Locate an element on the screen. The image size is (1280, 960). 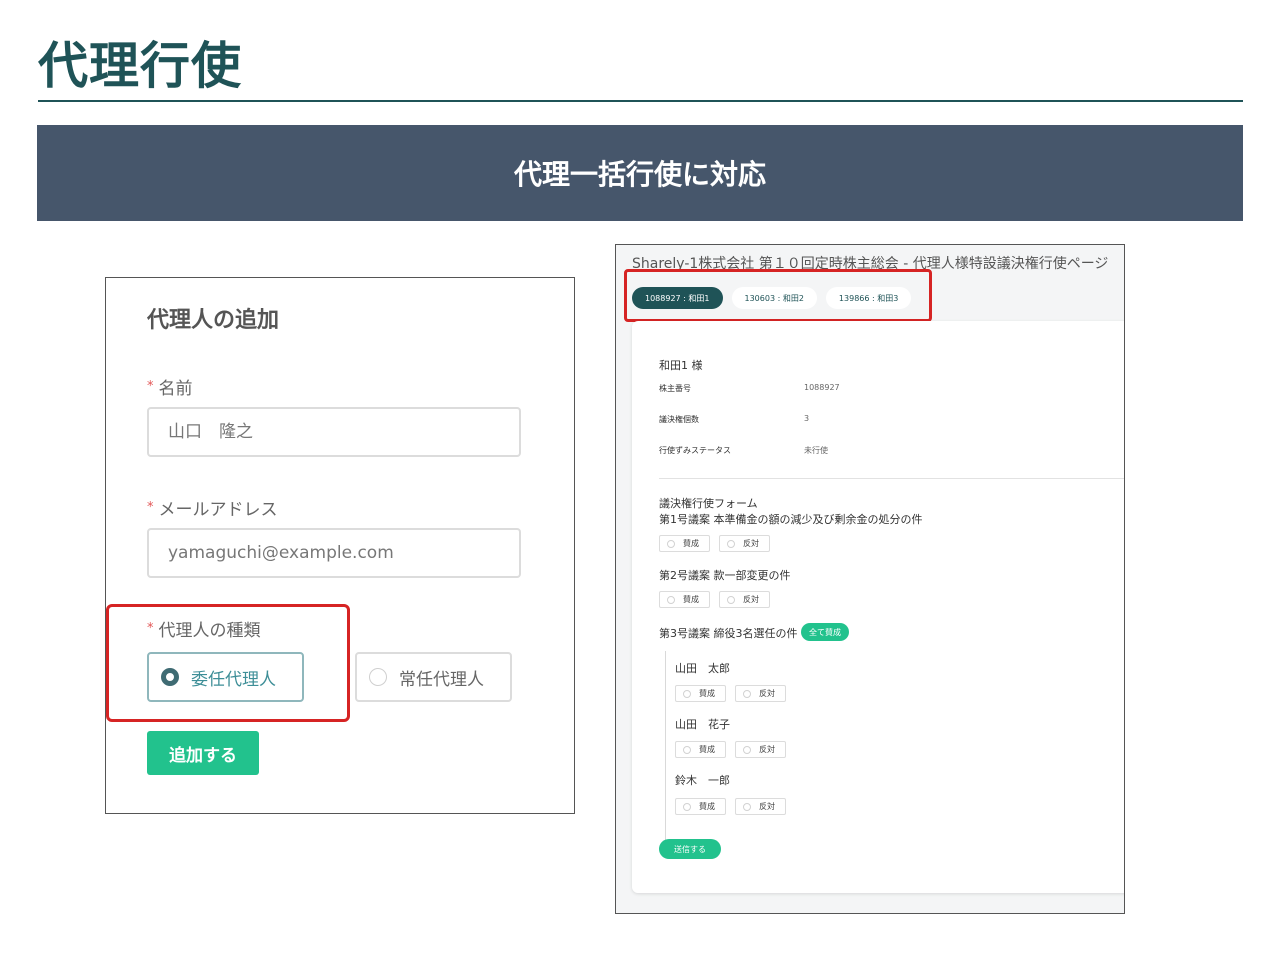
divider is located at coordinates (891, 478).